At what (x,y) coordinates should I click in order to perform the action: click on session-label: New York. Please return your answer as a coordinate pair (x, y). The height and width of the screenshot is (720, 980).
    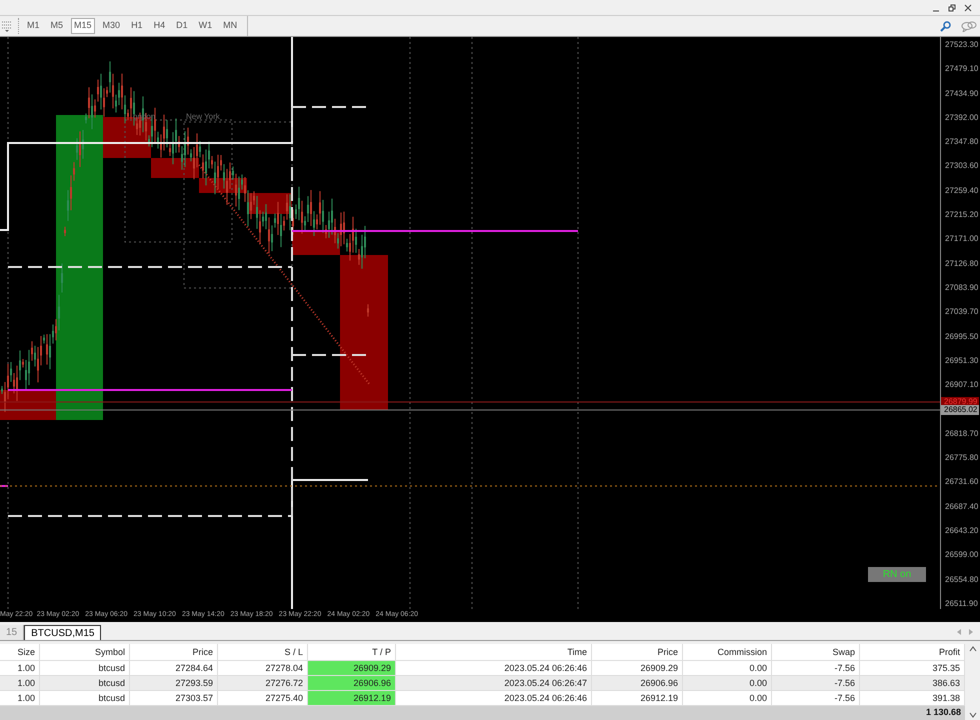
    Looking at the image, I should click on (203, 117).